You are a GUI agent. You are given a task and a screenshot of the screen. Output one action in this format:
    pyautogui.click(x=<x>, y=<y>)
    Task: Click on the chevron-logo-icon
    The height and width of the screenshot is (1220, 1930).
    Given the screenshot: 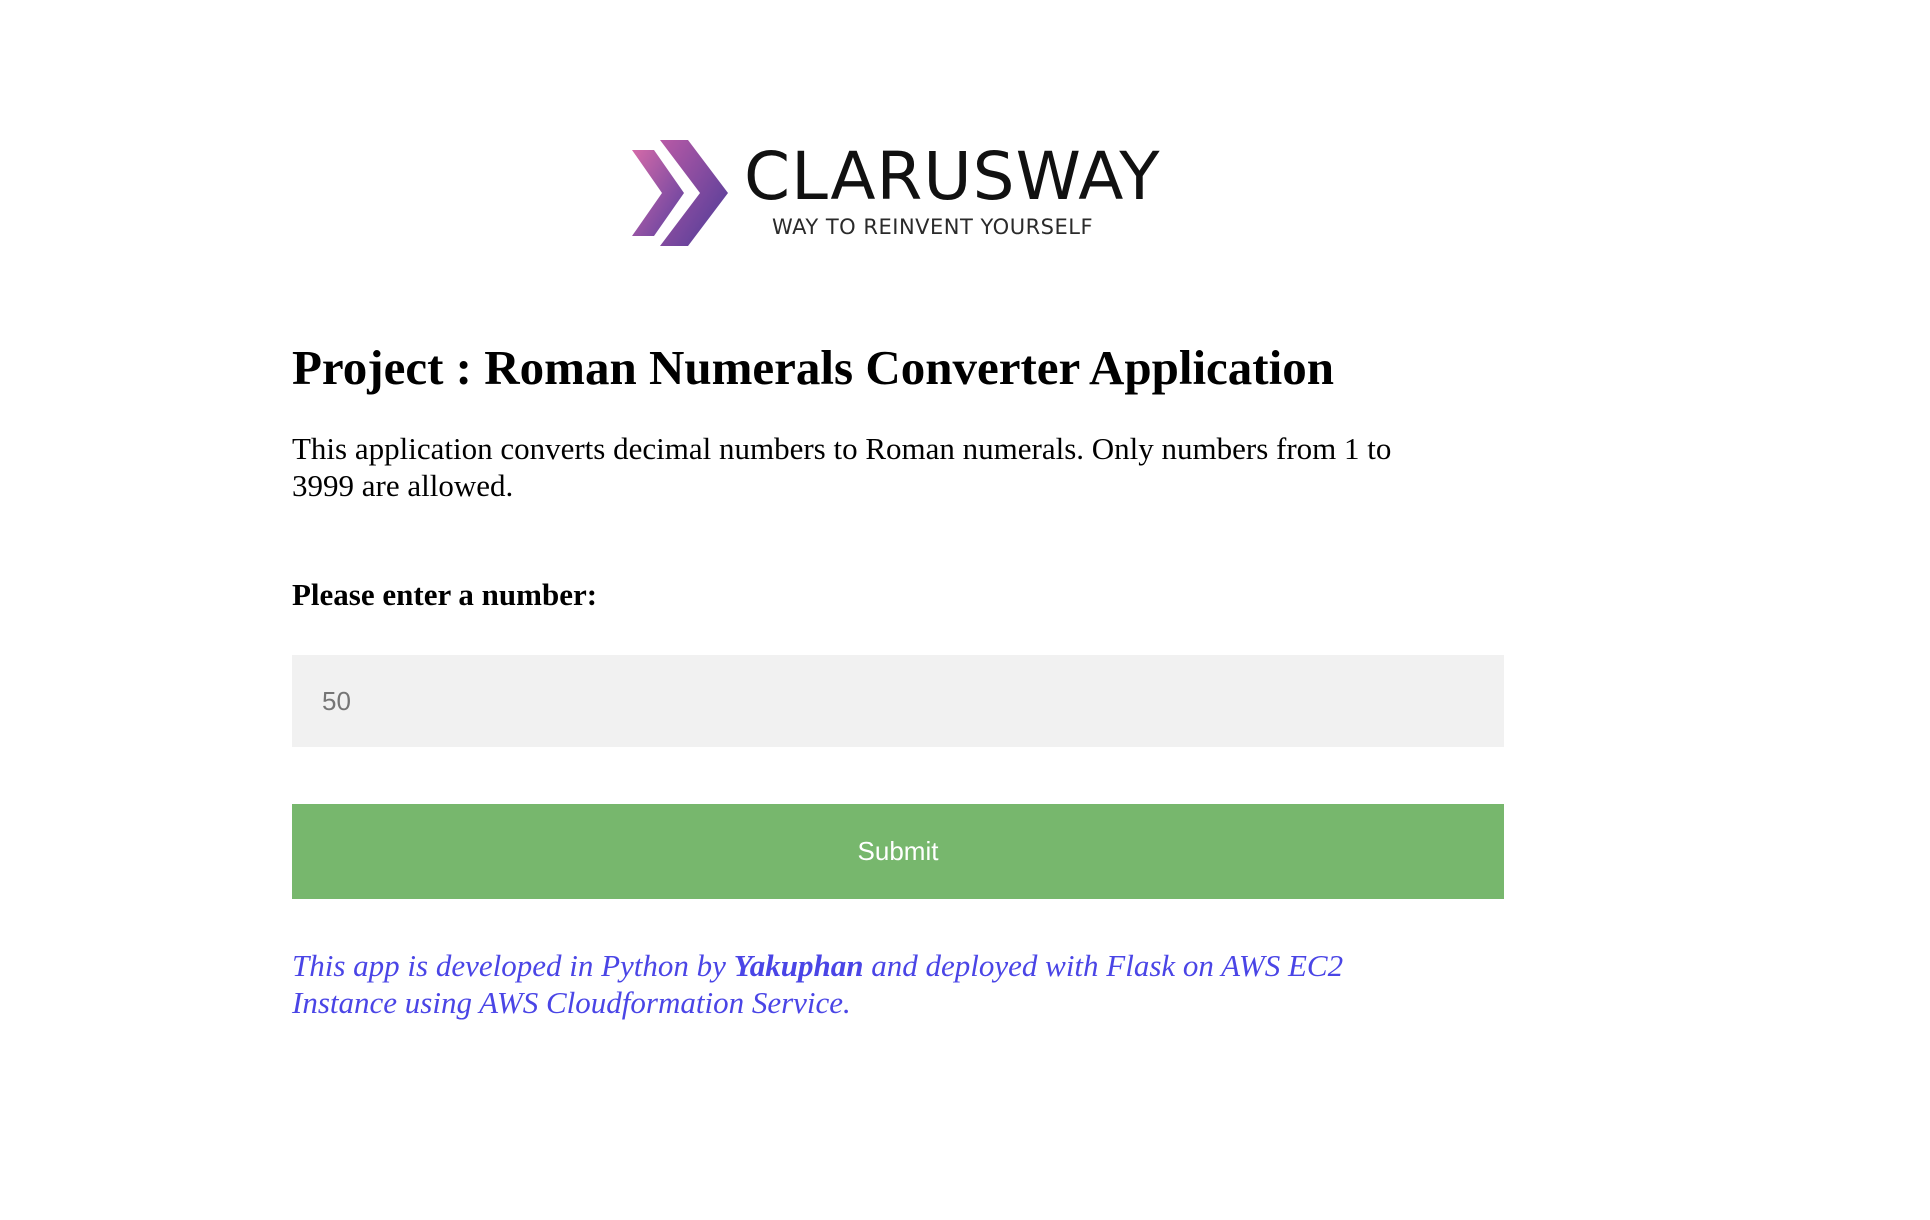 What is the action you would take?
    pyautogui.click(x=680, y=193)
    